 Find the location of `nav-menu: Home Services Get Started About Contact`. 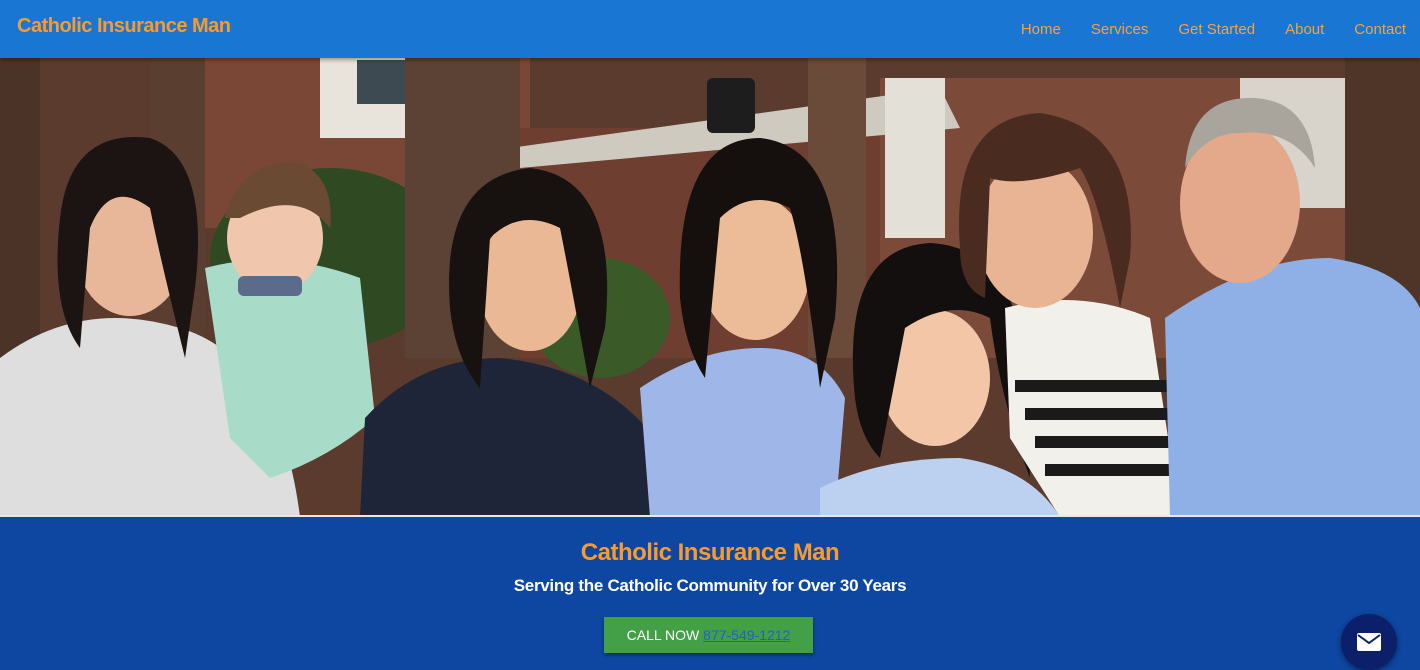

nav-menu: Home Services Get Started About Contact is located at coordinates (1210, 29).